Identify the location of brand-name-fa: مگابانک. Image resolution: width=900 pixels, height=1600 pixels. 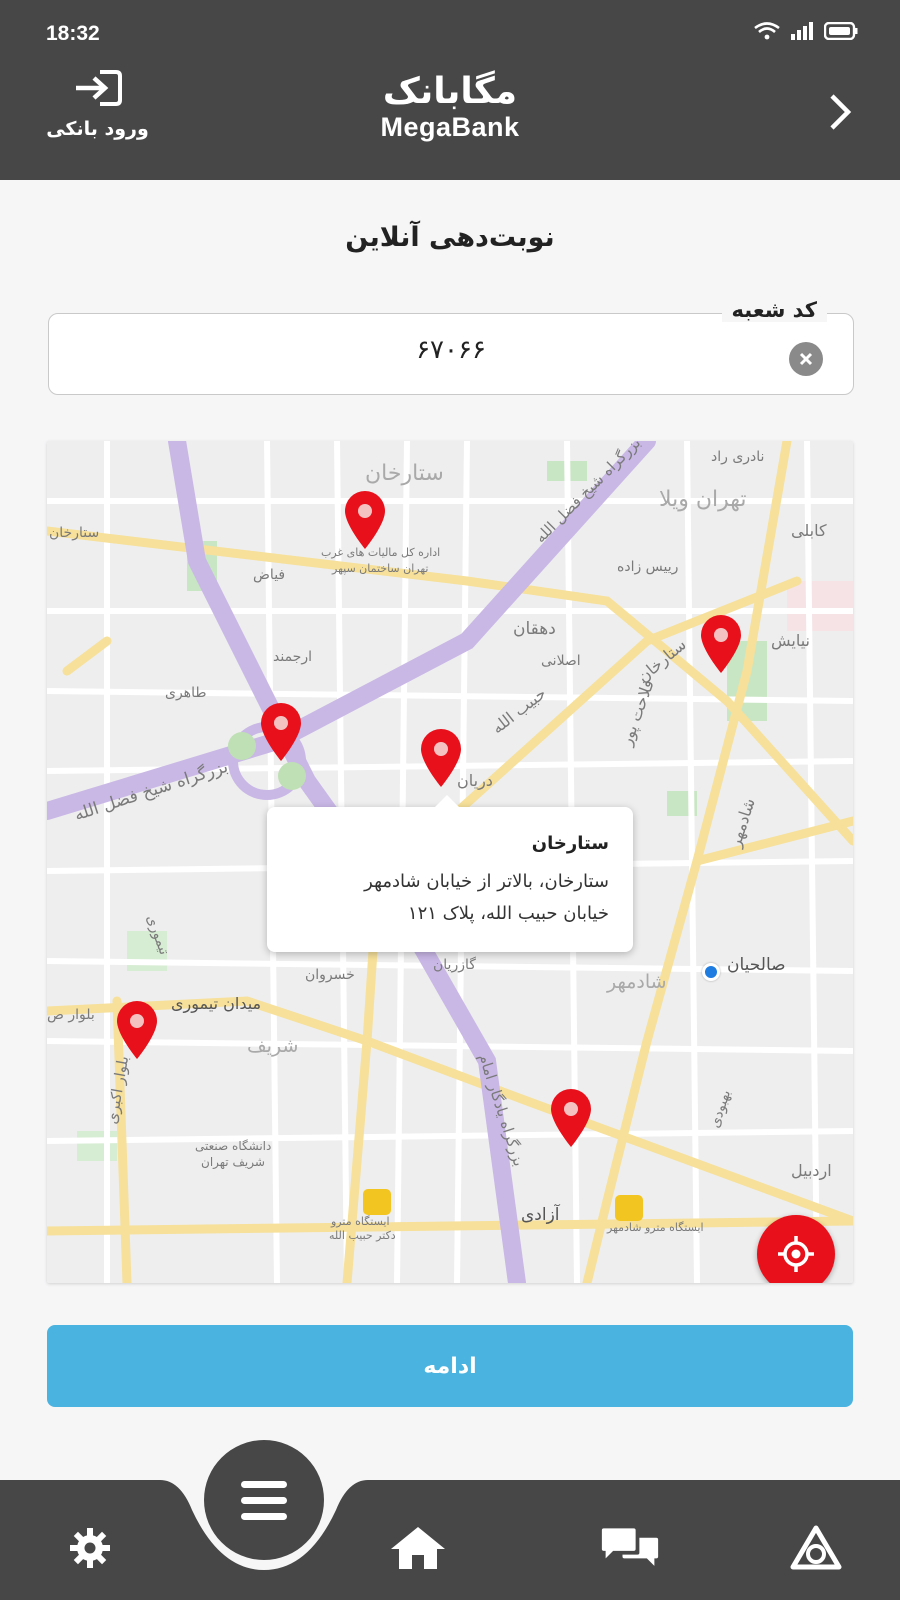
(450, 91).